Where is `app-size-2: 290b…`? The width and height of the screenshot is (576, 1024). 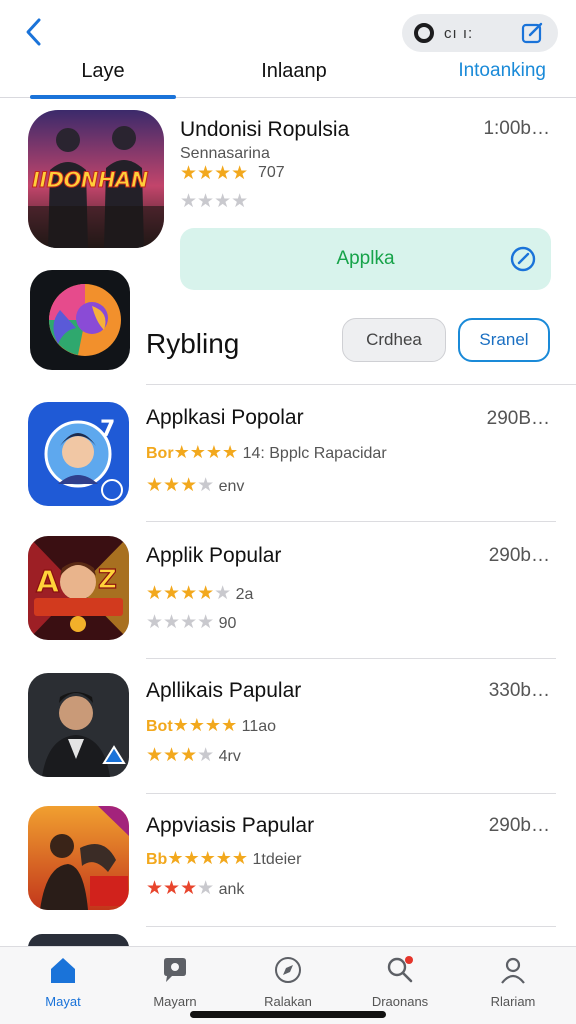 app-size-2: 290b… is located at coordinates (519, 555).